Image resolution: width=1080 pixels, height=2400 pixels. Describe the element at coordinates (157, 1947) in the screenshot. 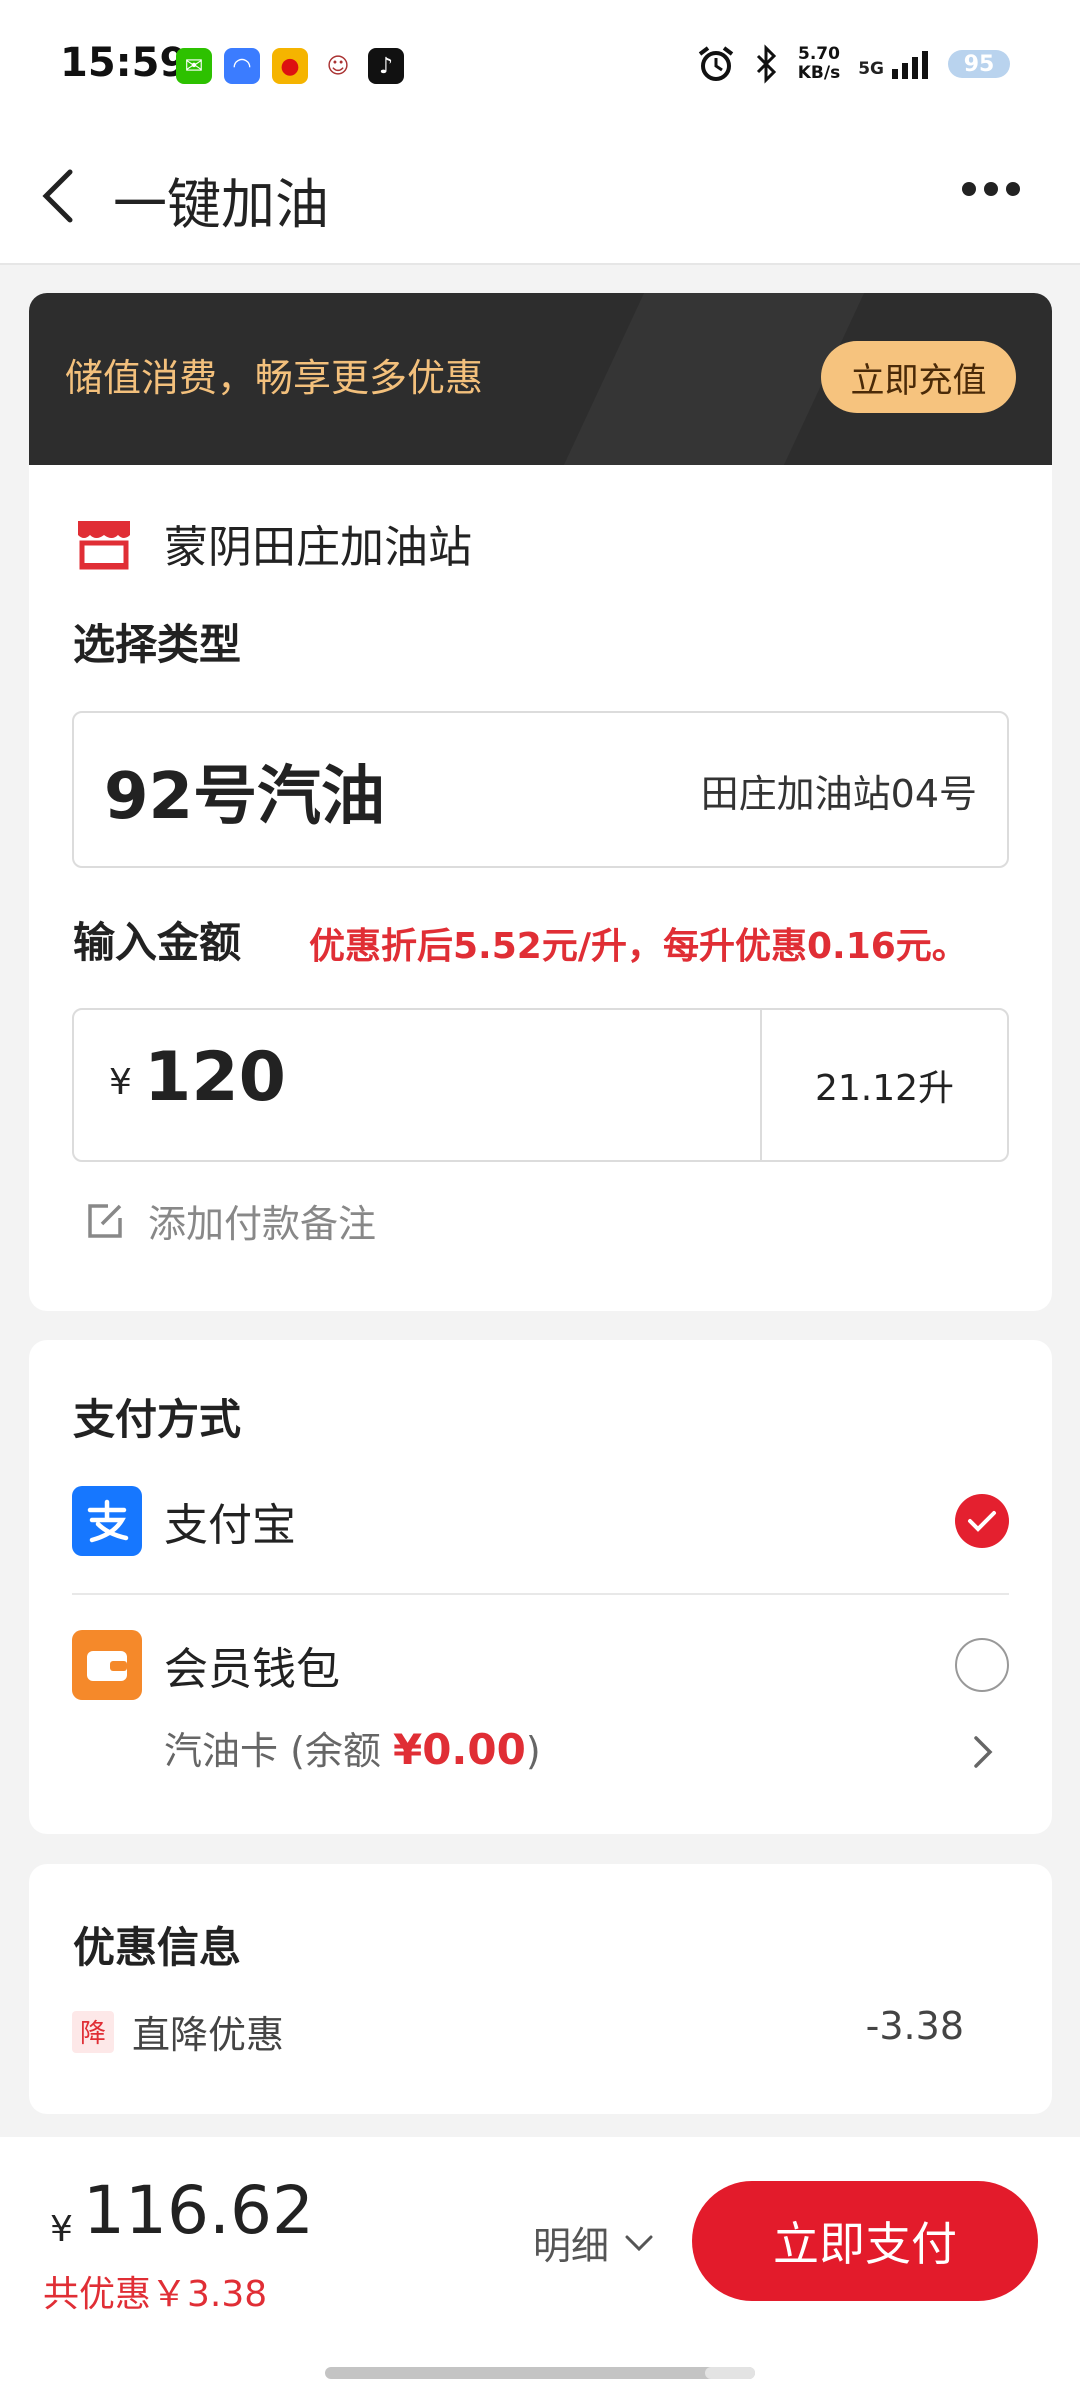

I see `discount-info-label: 优惠信息` at that location.